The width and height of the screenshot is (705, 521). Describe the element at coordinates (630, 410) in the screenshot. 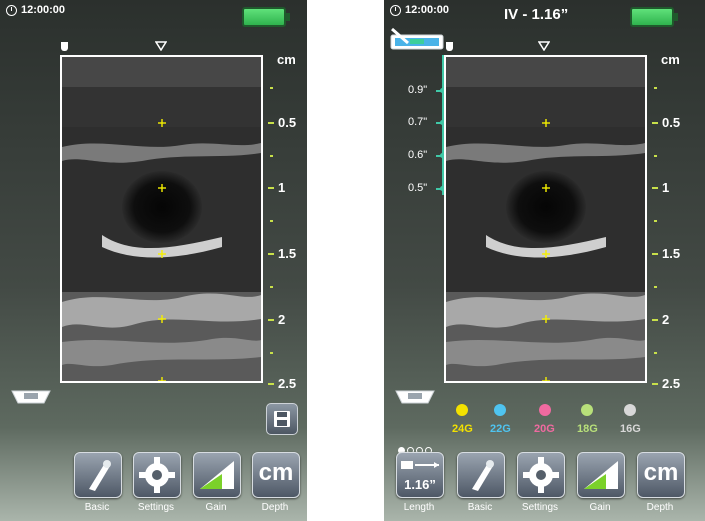

I see `gauge-dot-16g` at that location.